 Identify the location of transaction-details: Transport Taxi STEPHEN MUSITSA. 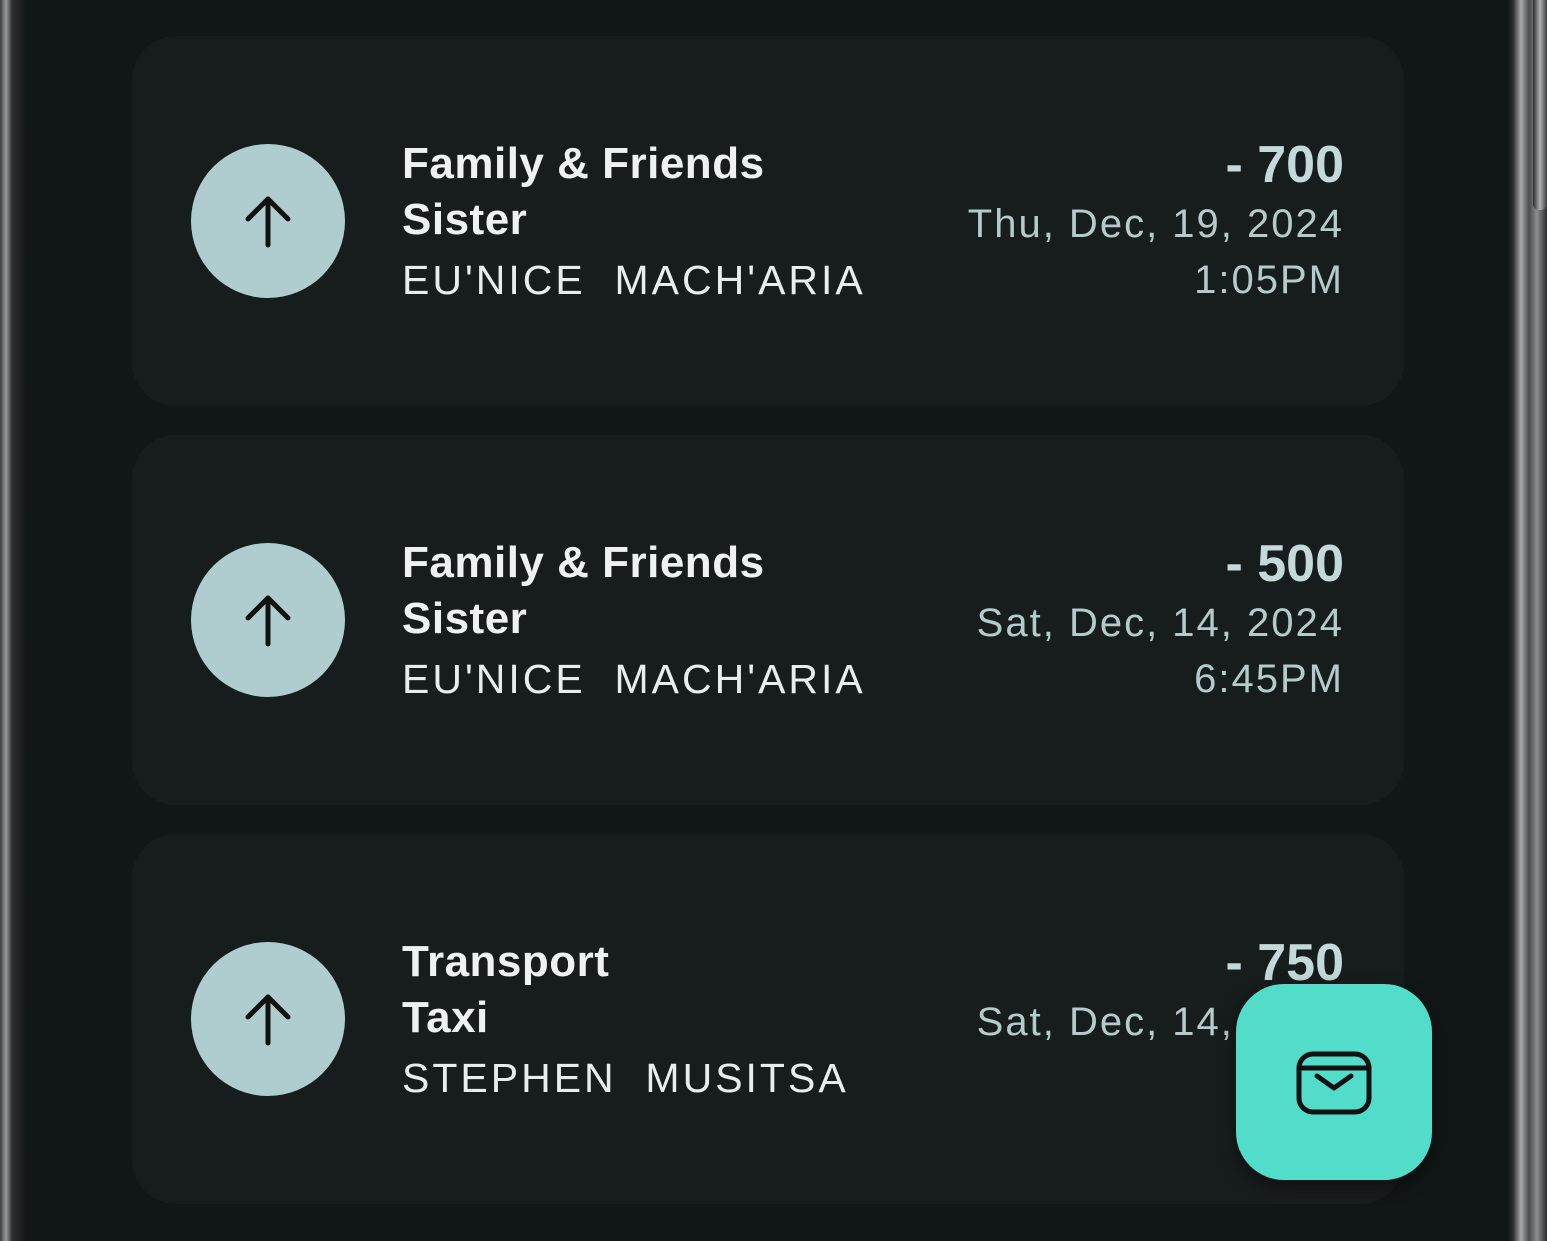
(625, 1019).